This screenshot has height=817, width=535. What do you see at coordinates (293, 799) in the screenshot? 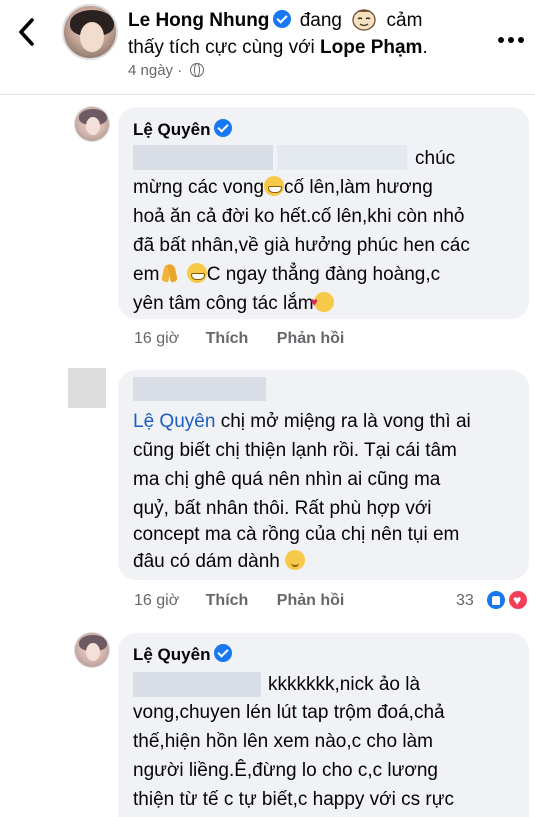
I see `comment-text-line: thiện từ tế c tự biết,c happy với cs rực` at bounding box center [293, 799].